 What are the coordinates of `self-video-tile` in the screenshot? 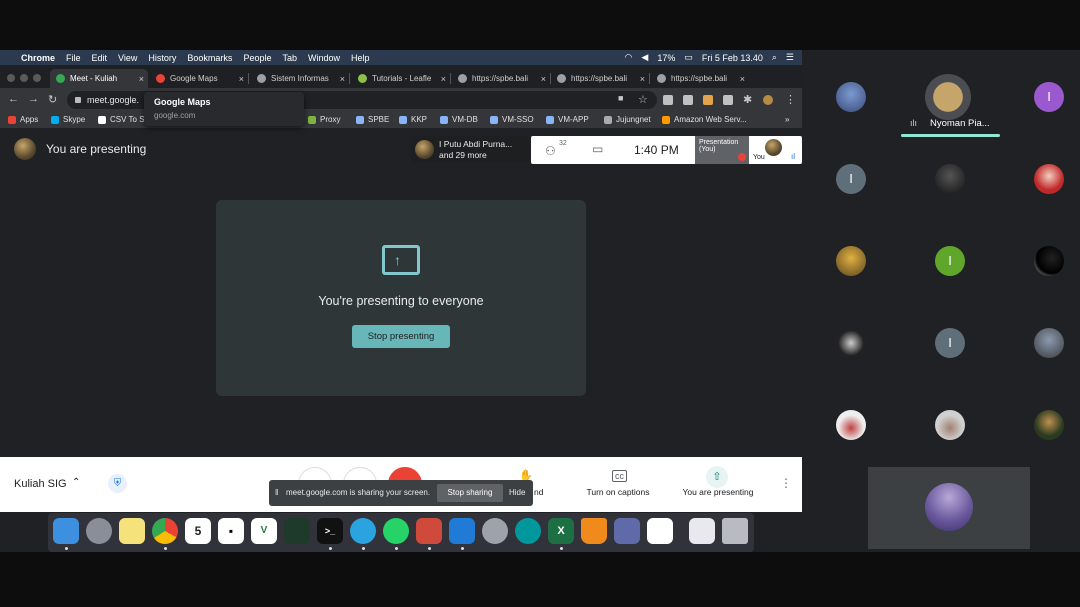 It's located at (949, 508).